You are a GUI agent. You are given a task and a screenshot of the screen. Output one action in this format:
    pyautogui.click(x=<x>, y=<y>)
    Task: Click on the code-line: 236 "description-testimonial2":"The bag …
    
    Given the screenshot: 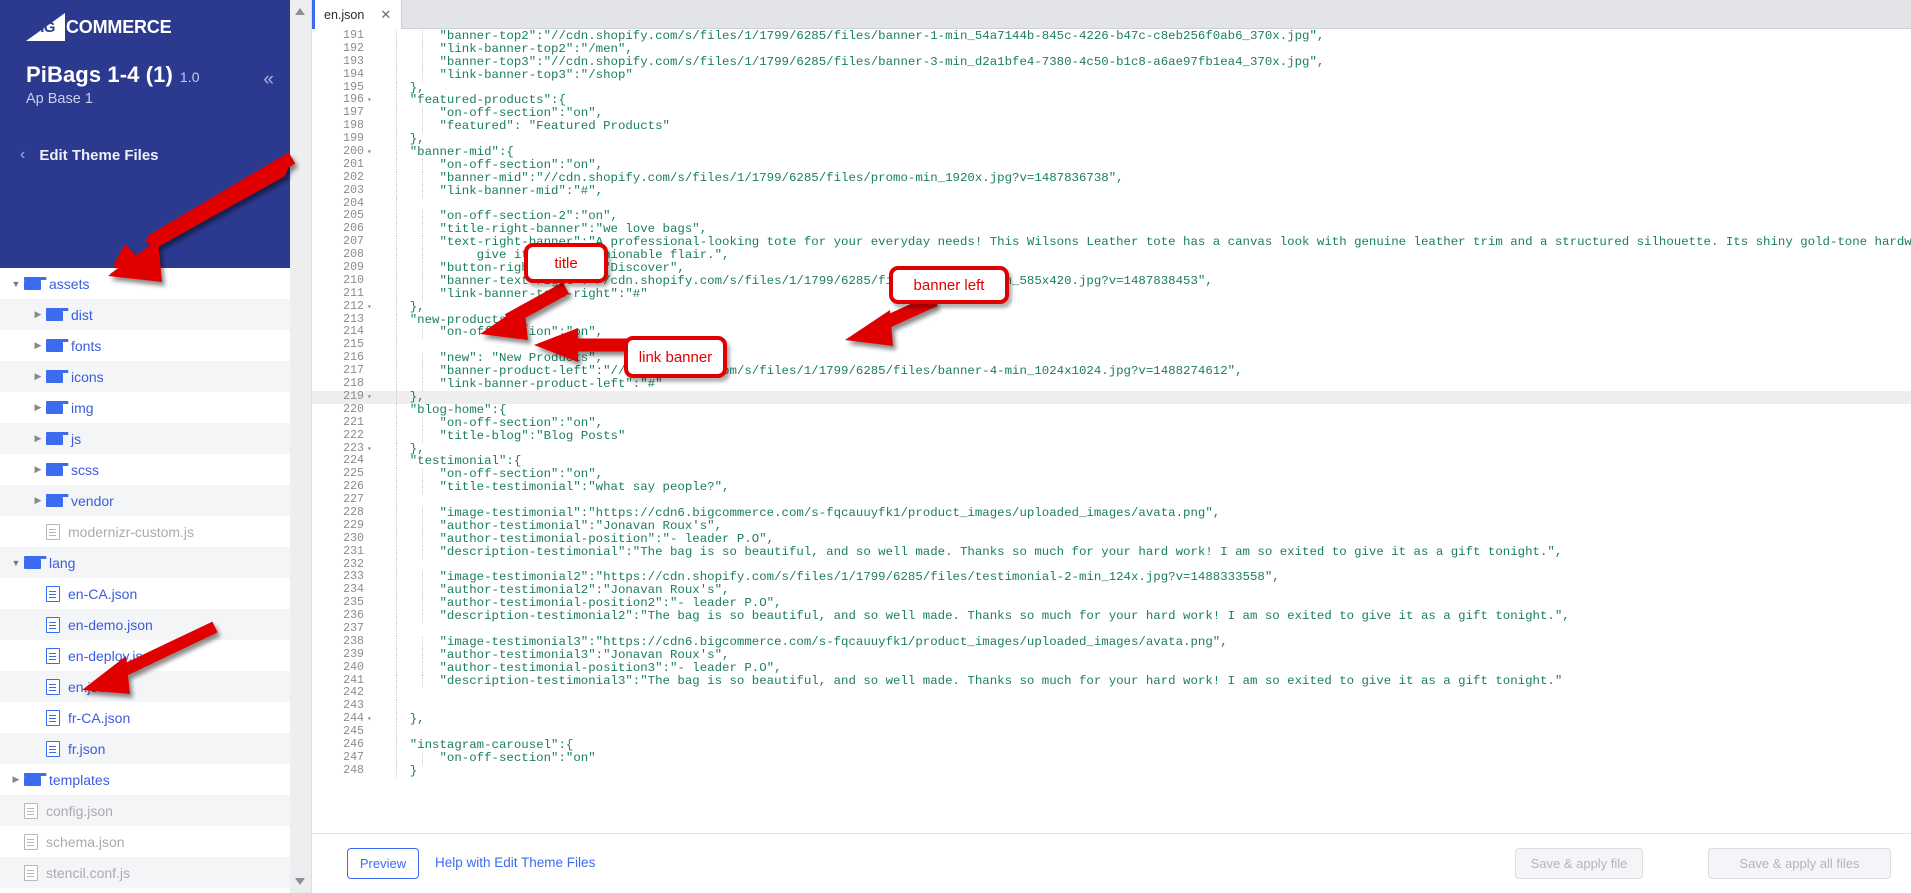 What is the action you would take?
    pyautogui.click(x=1111, y=616)
    